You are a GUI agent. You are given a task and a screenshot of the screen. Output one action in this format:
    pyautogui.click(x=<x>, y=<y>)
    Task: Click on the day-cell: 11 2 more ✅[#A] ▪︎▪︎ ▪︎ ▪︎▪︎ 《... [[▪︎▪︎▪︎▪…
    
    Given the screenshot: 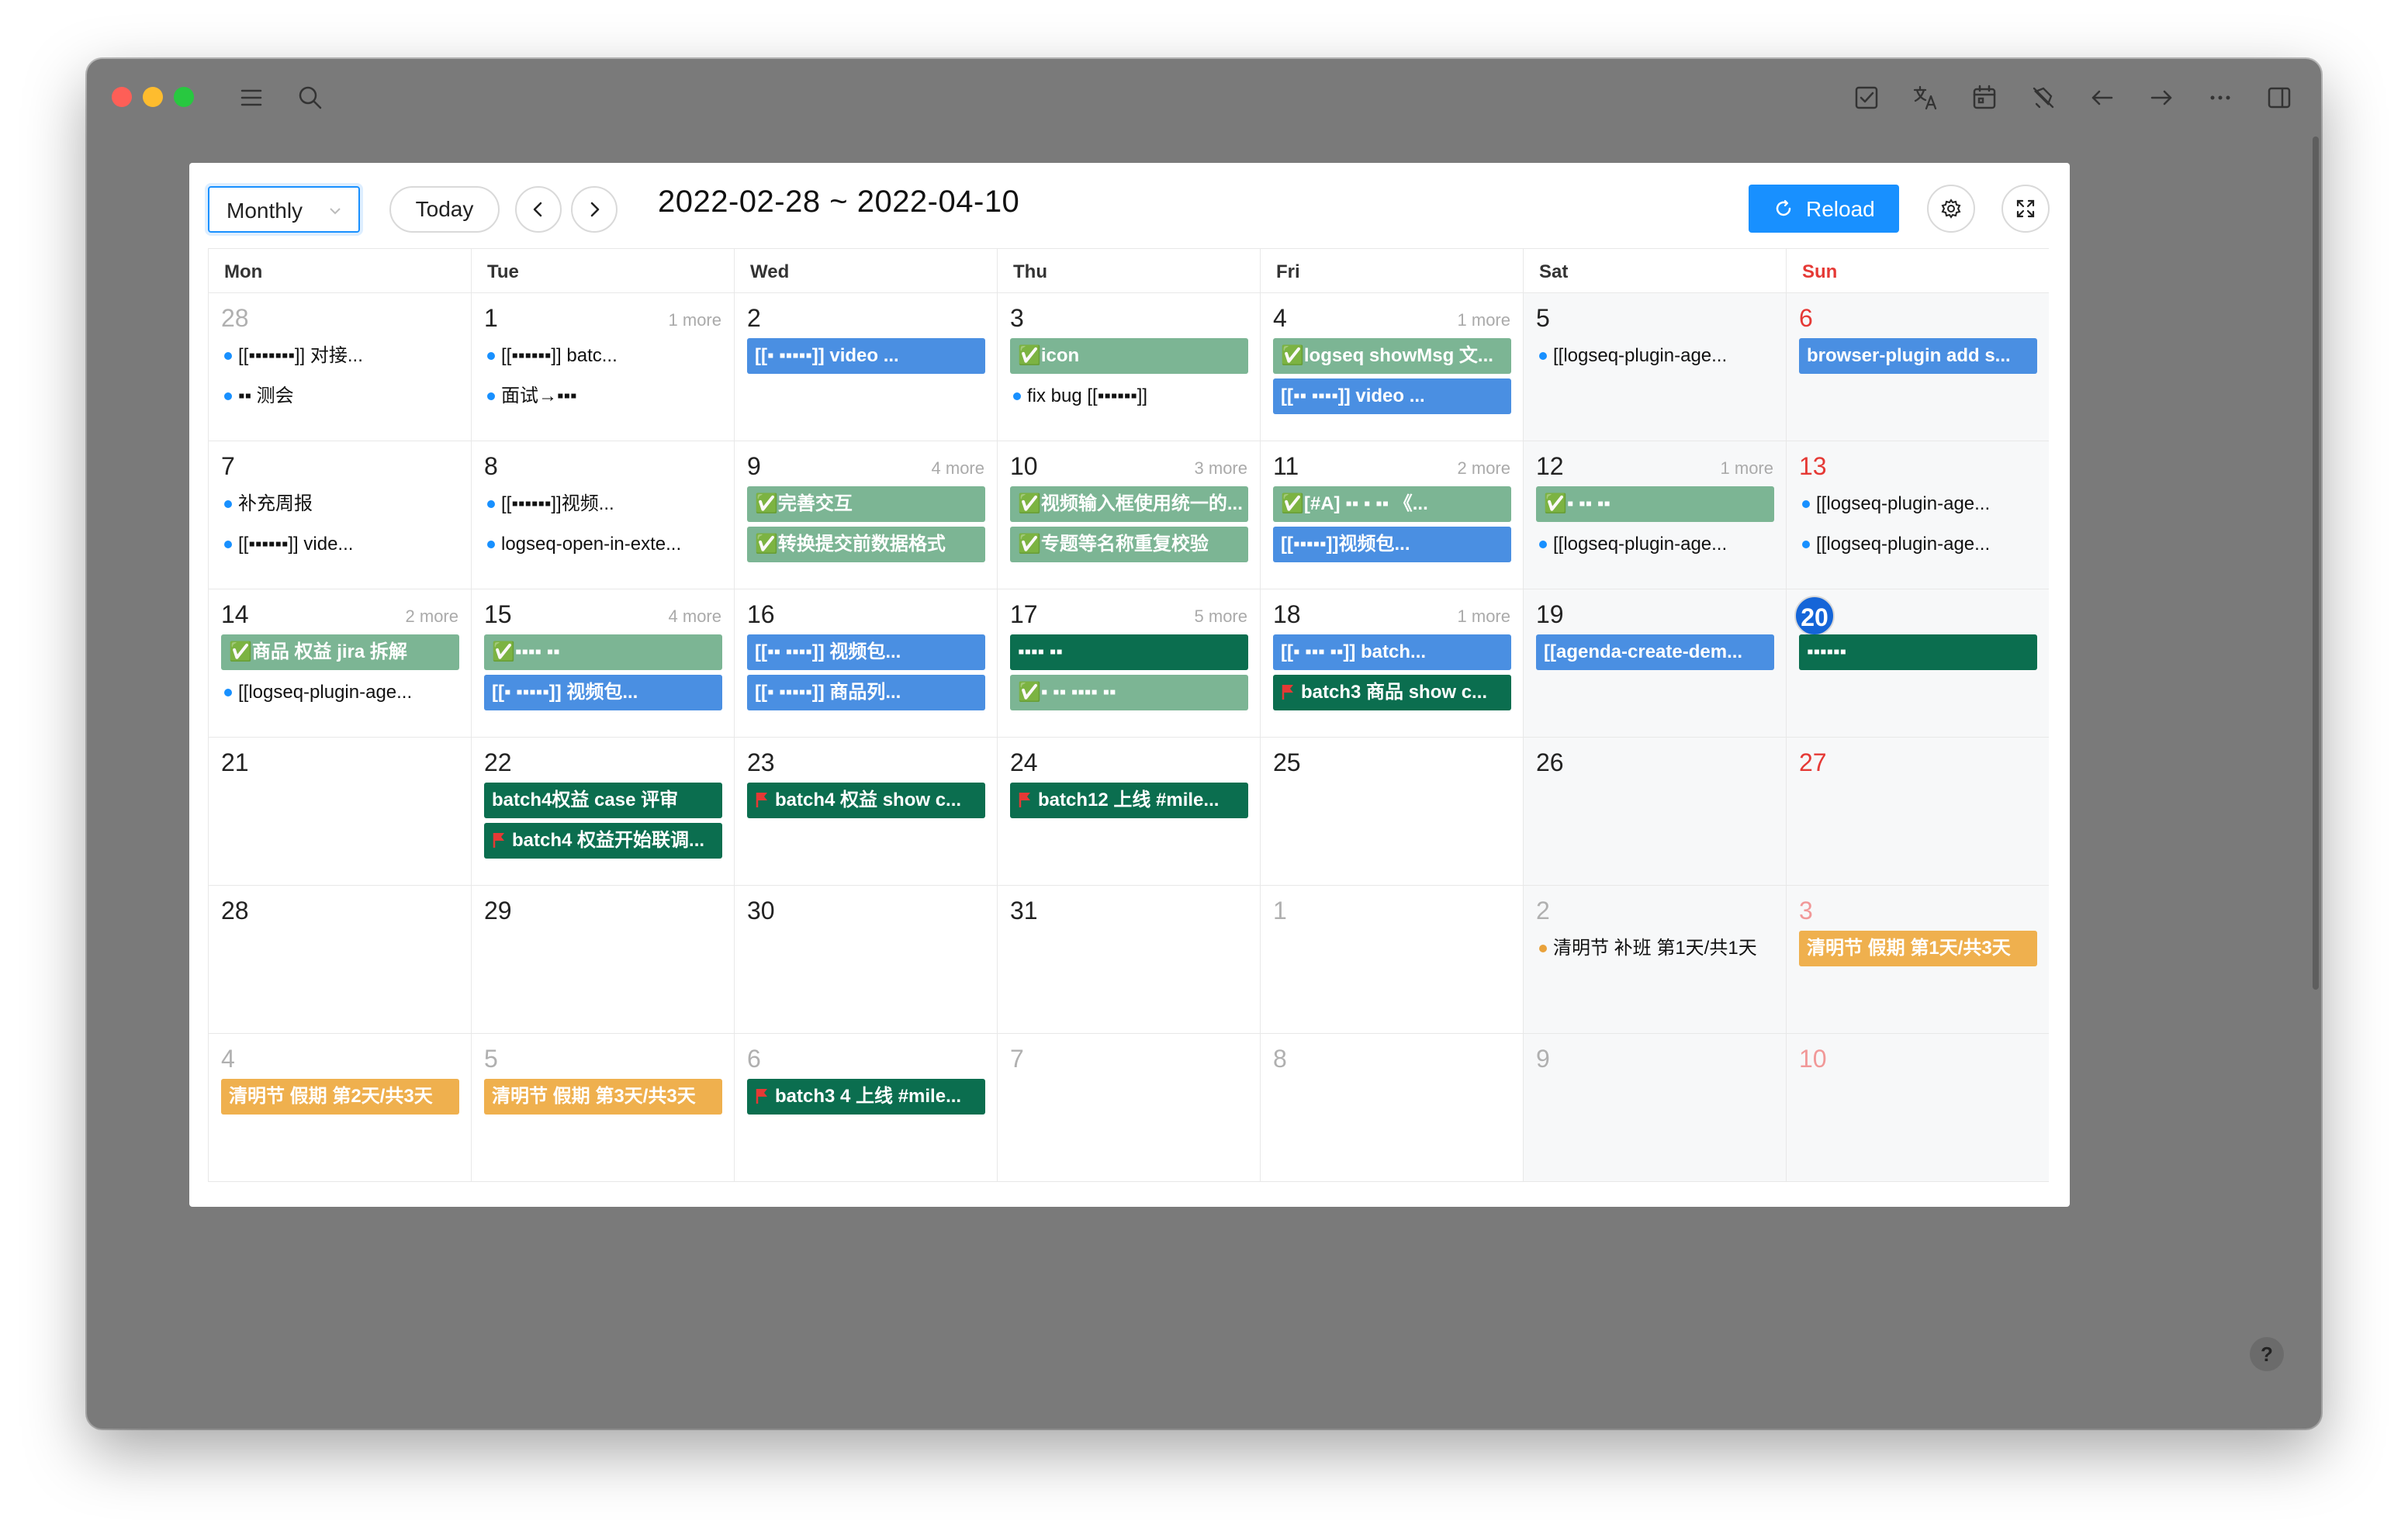 What is the action you would take?
    pyautogui.click(x=1391, y=515)
    